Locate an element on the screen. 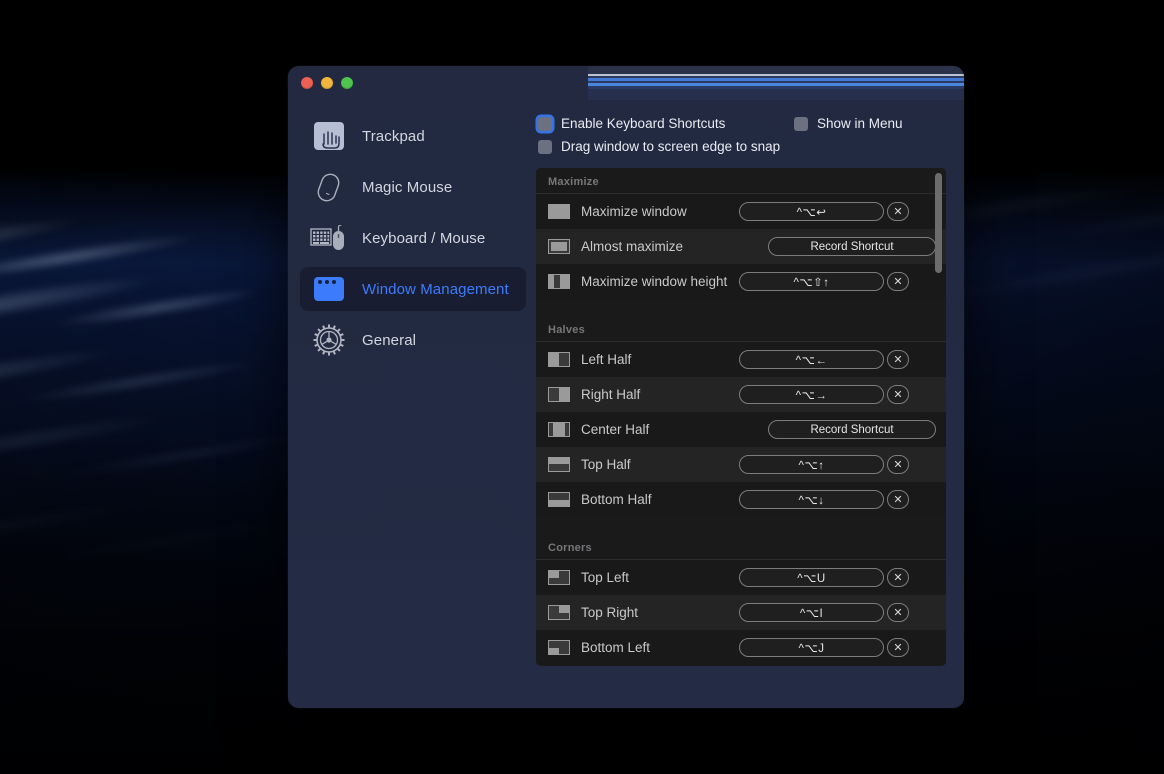  shortcut-row: Top Right ^⌥I ✕ is located at coordinates (741, 612).